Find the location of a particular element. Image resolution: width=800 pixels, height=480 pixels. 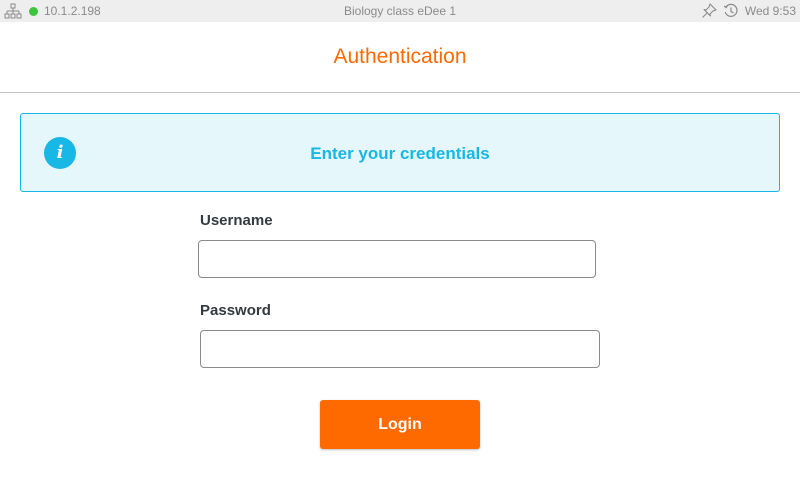

clock-icon is located at coordinates (731, 11).